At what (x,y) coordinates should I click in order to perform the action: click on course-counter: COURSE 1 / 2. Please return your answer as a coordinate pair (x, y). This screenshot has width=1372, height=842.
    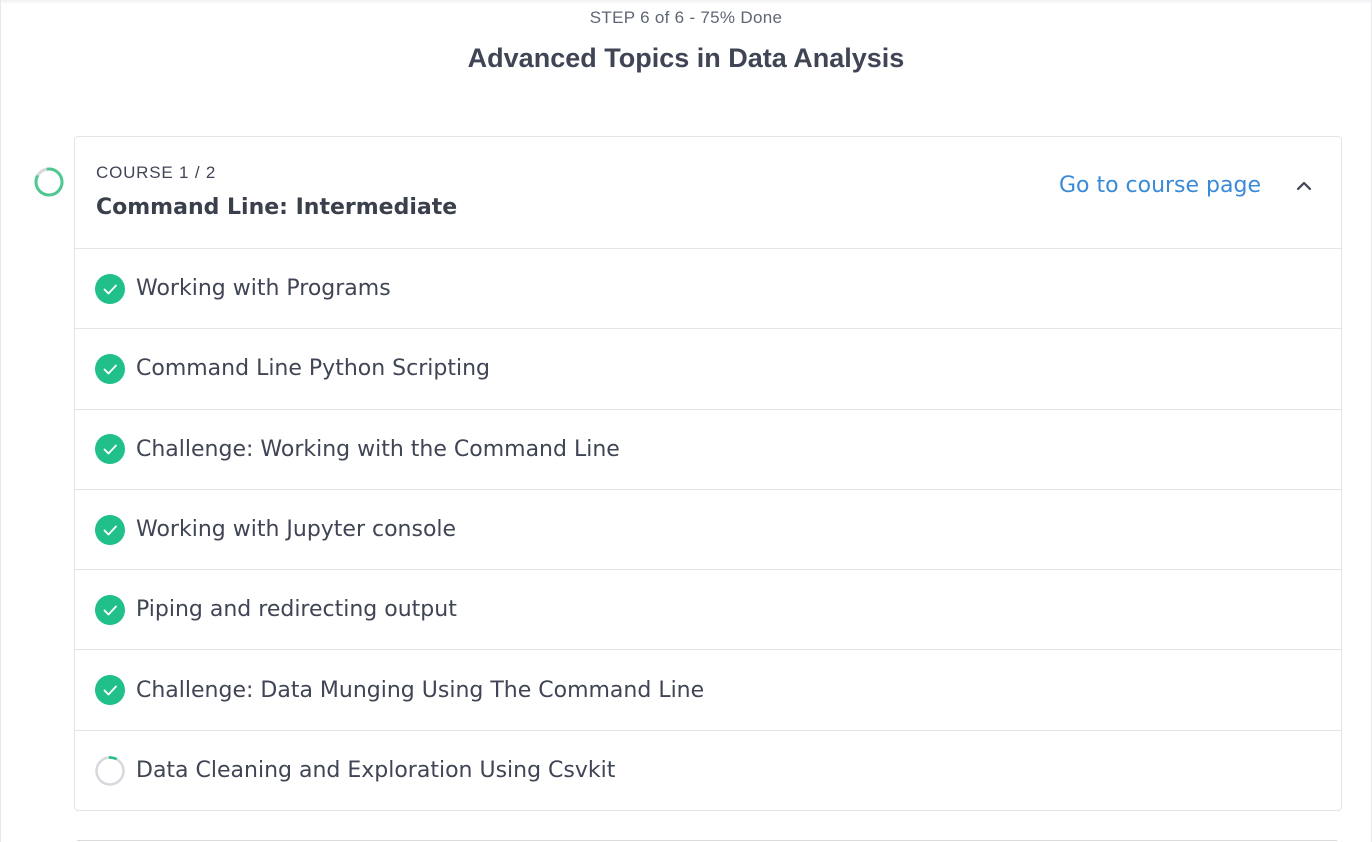
    Looking at the image, I should click on (156, 172).